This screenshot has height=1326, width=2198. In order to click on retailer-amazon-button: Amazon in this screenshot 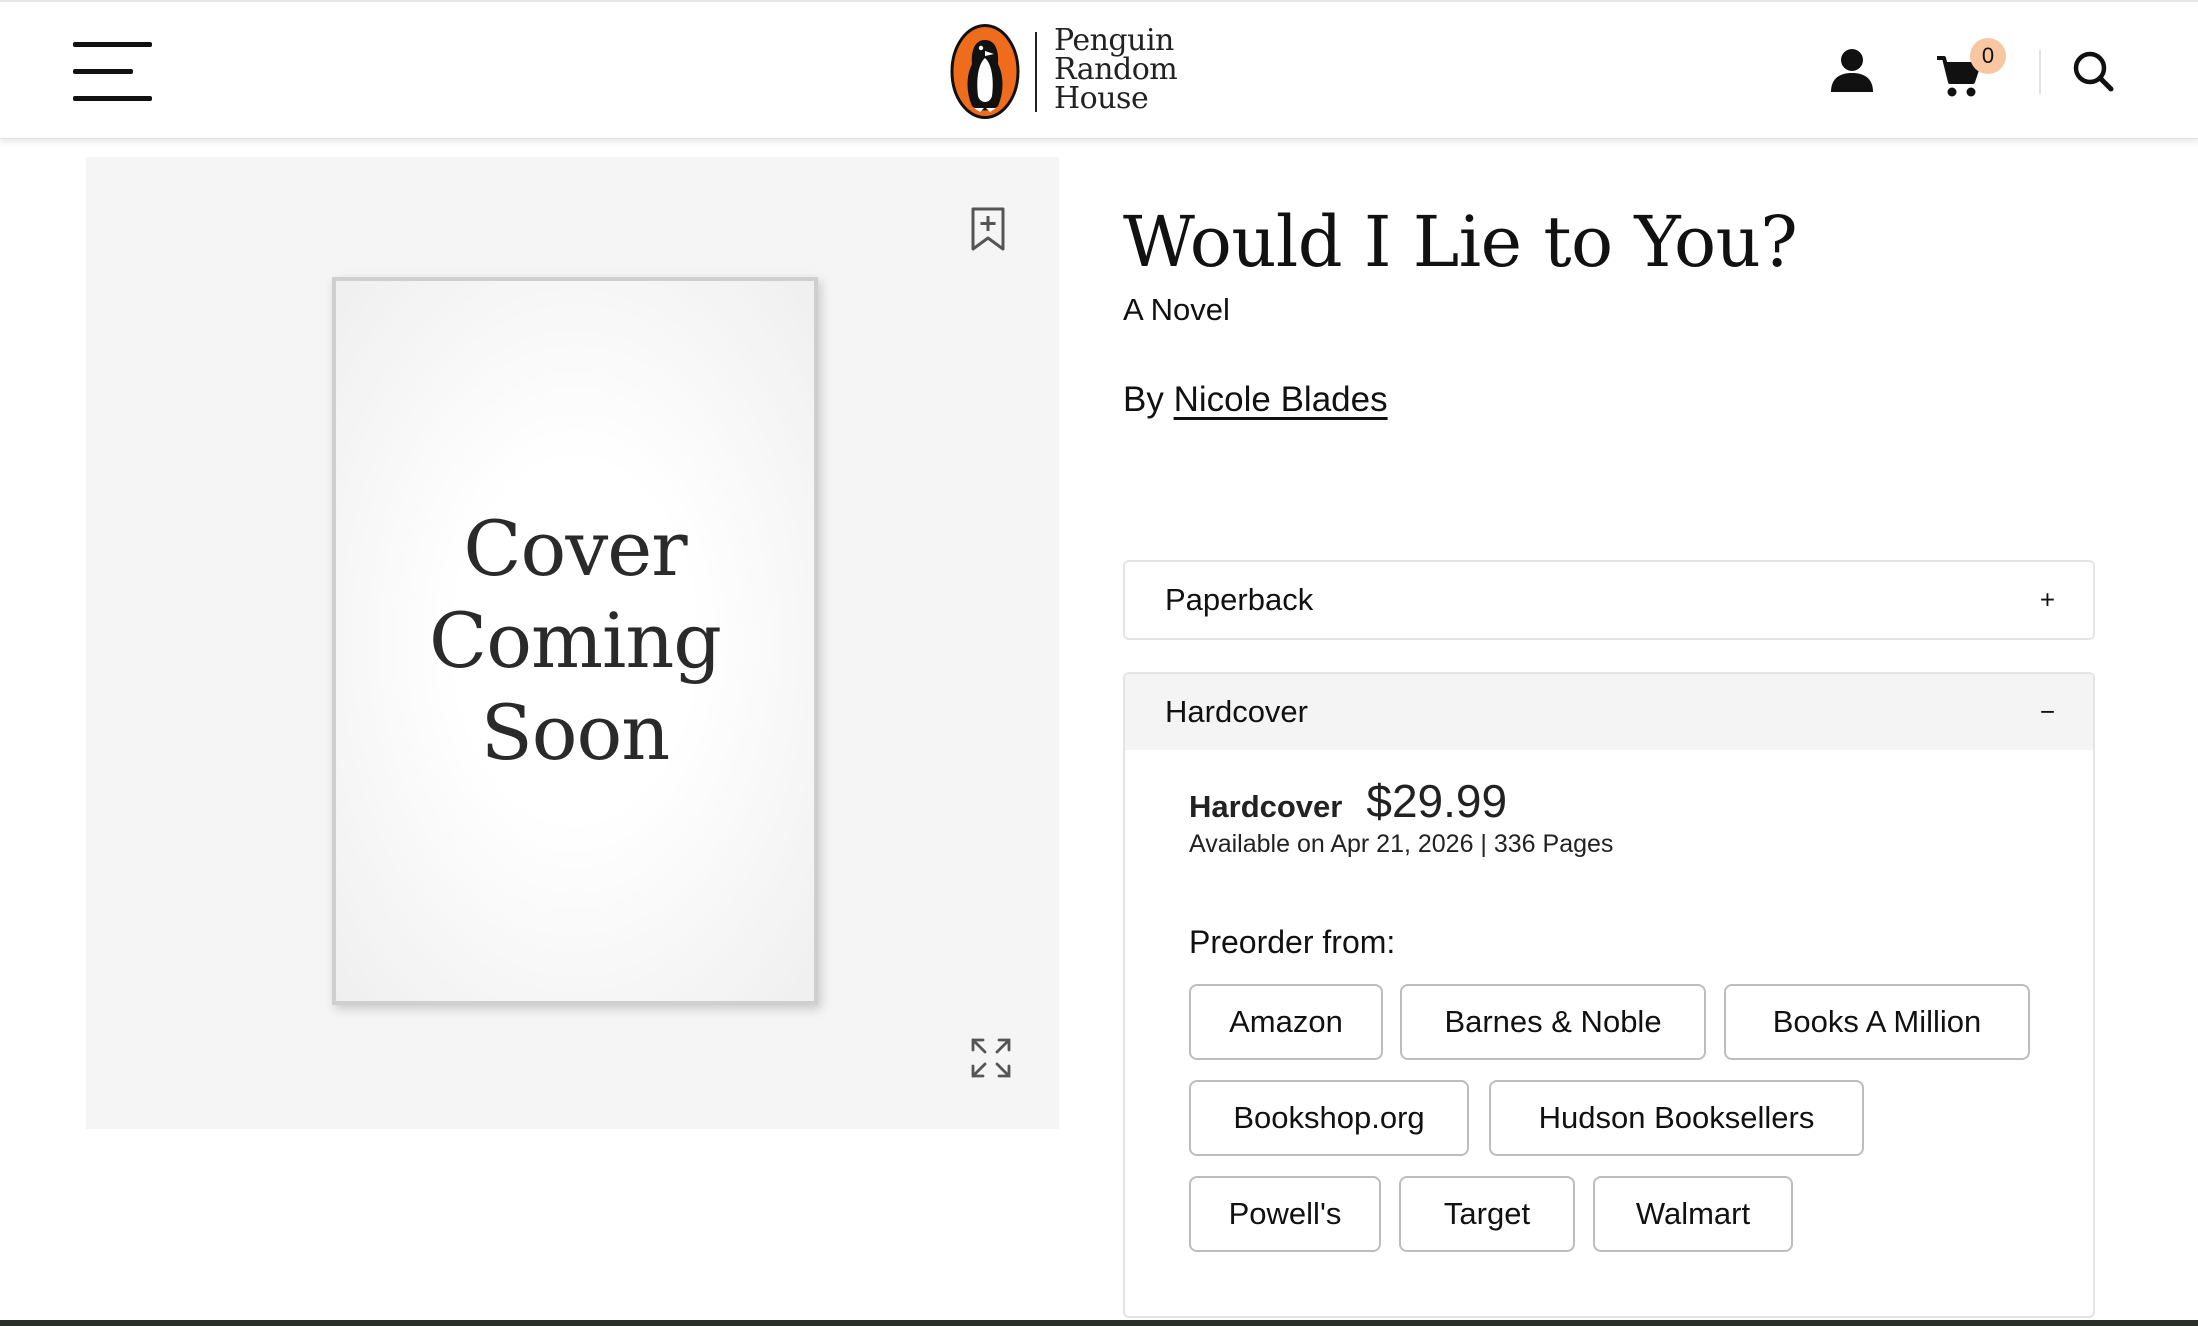, I will do `click(1286, 1022)`.